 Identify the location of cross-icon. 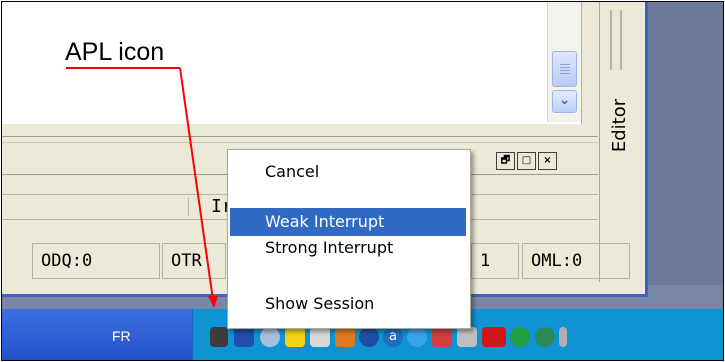
(320, 337).